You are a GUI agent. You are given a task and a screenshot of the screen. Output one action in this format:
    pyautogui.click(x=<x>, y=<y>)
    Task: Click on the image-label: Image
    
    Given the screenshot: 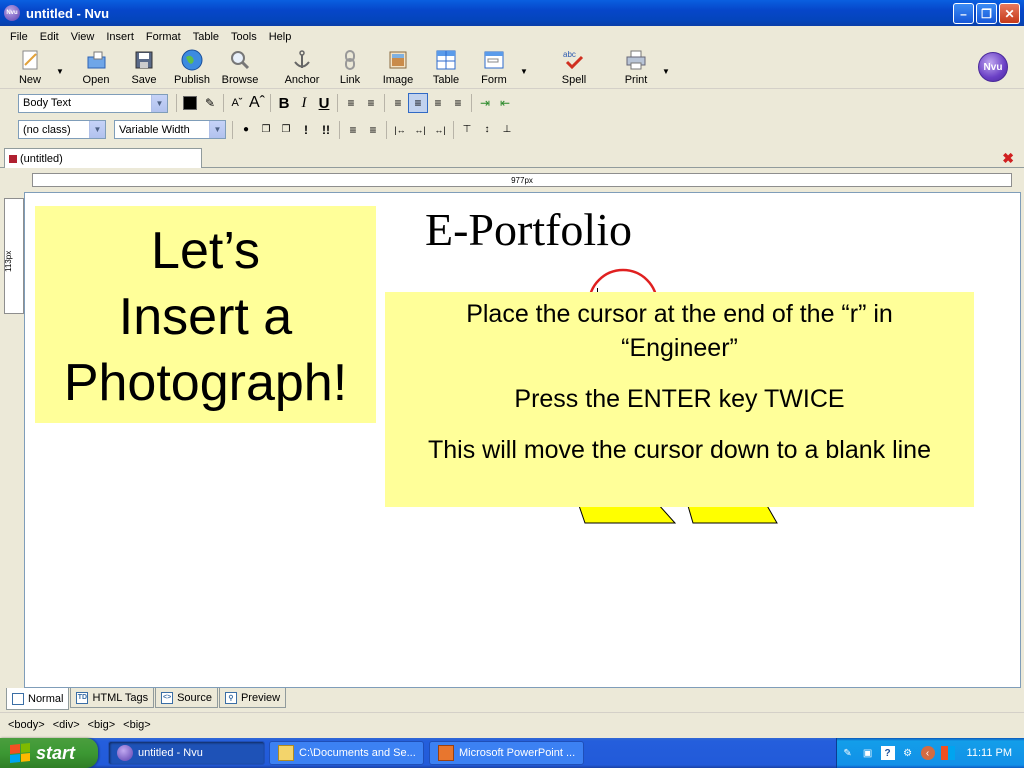 What is the action you would take?
    pyautogui.click(x=398, y=80)
    